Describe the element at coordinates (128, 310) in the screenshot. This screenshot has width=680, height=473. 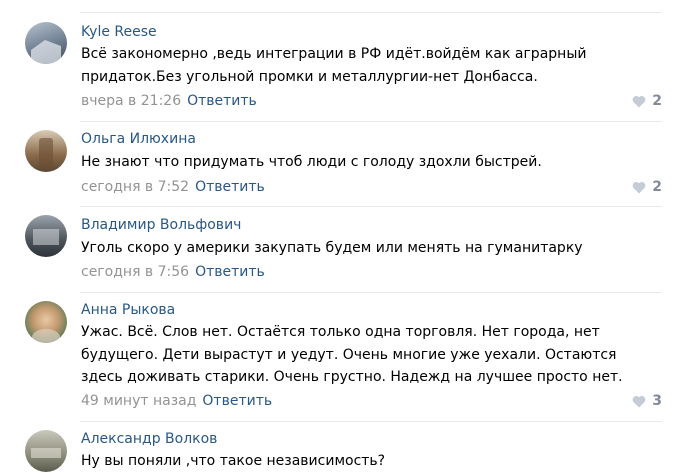
I see `comment-author: Анна Рыкова` at that location.